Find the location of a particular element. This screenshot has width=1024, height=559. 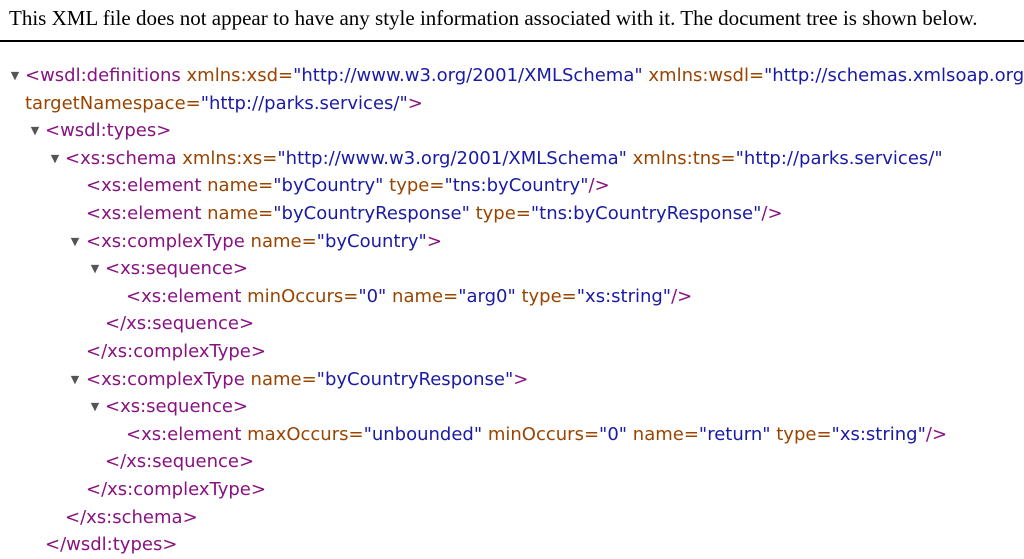

attribute-name: xmlns:xsd= is located at coordinates (237, 75).